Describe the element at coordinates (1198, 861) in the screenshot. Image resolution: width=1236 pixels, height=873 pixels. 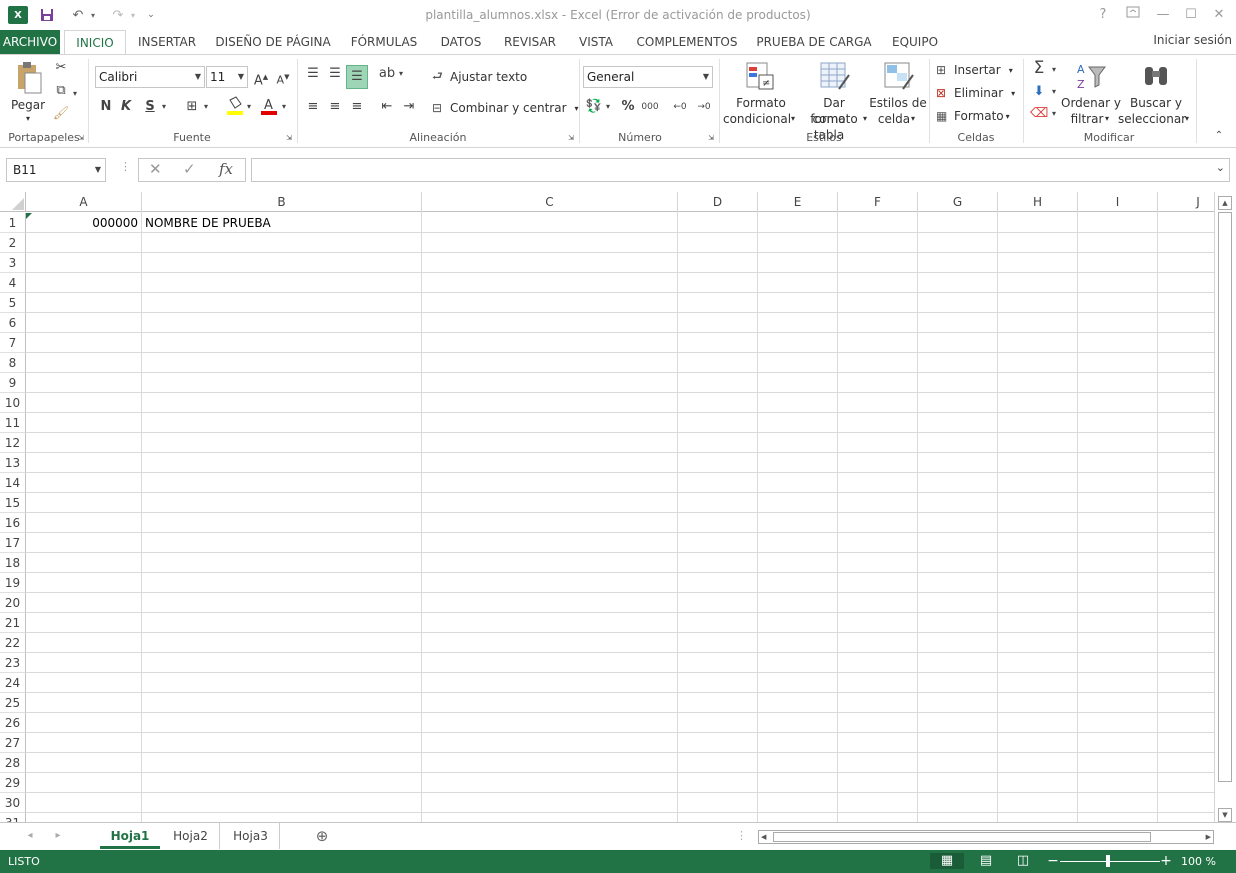
I see `zoom-level: 100 %` at that location.